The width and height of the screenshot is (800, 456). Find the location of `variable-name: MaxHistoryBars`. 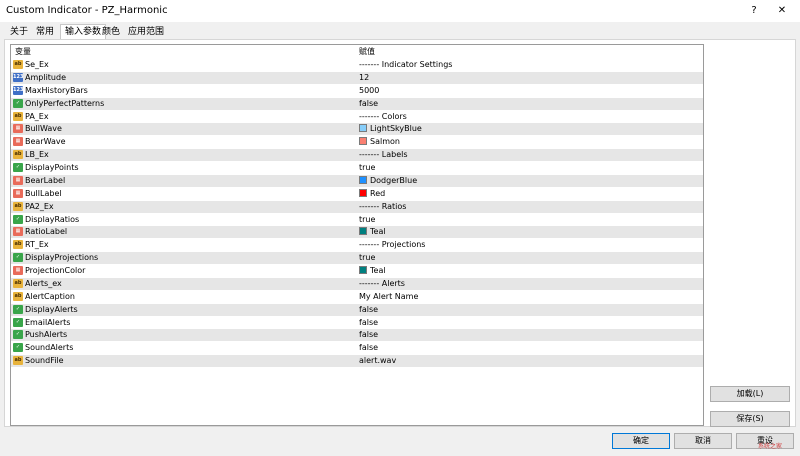

variable-name: MaxHistoryBars is located at coordinates (56, 90).